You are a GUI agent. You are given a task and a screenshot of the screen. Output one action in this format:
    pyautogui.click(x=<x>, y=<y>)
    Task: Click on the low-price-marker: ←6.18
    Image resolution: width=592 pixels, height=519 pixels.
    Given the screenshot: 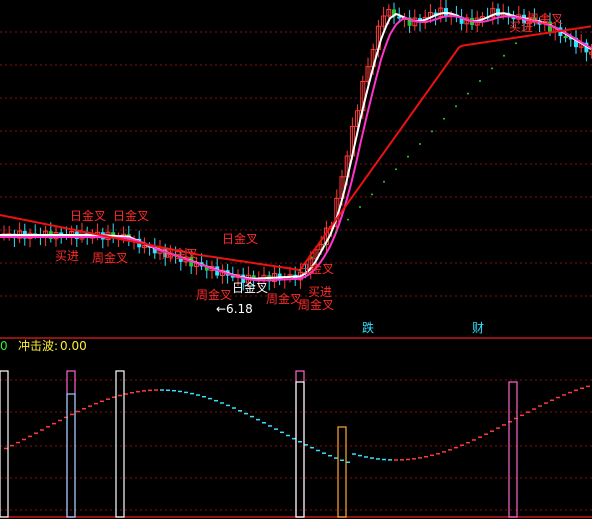 What is the action you would take?
    pyautogui.click(x=234, y=309)
    